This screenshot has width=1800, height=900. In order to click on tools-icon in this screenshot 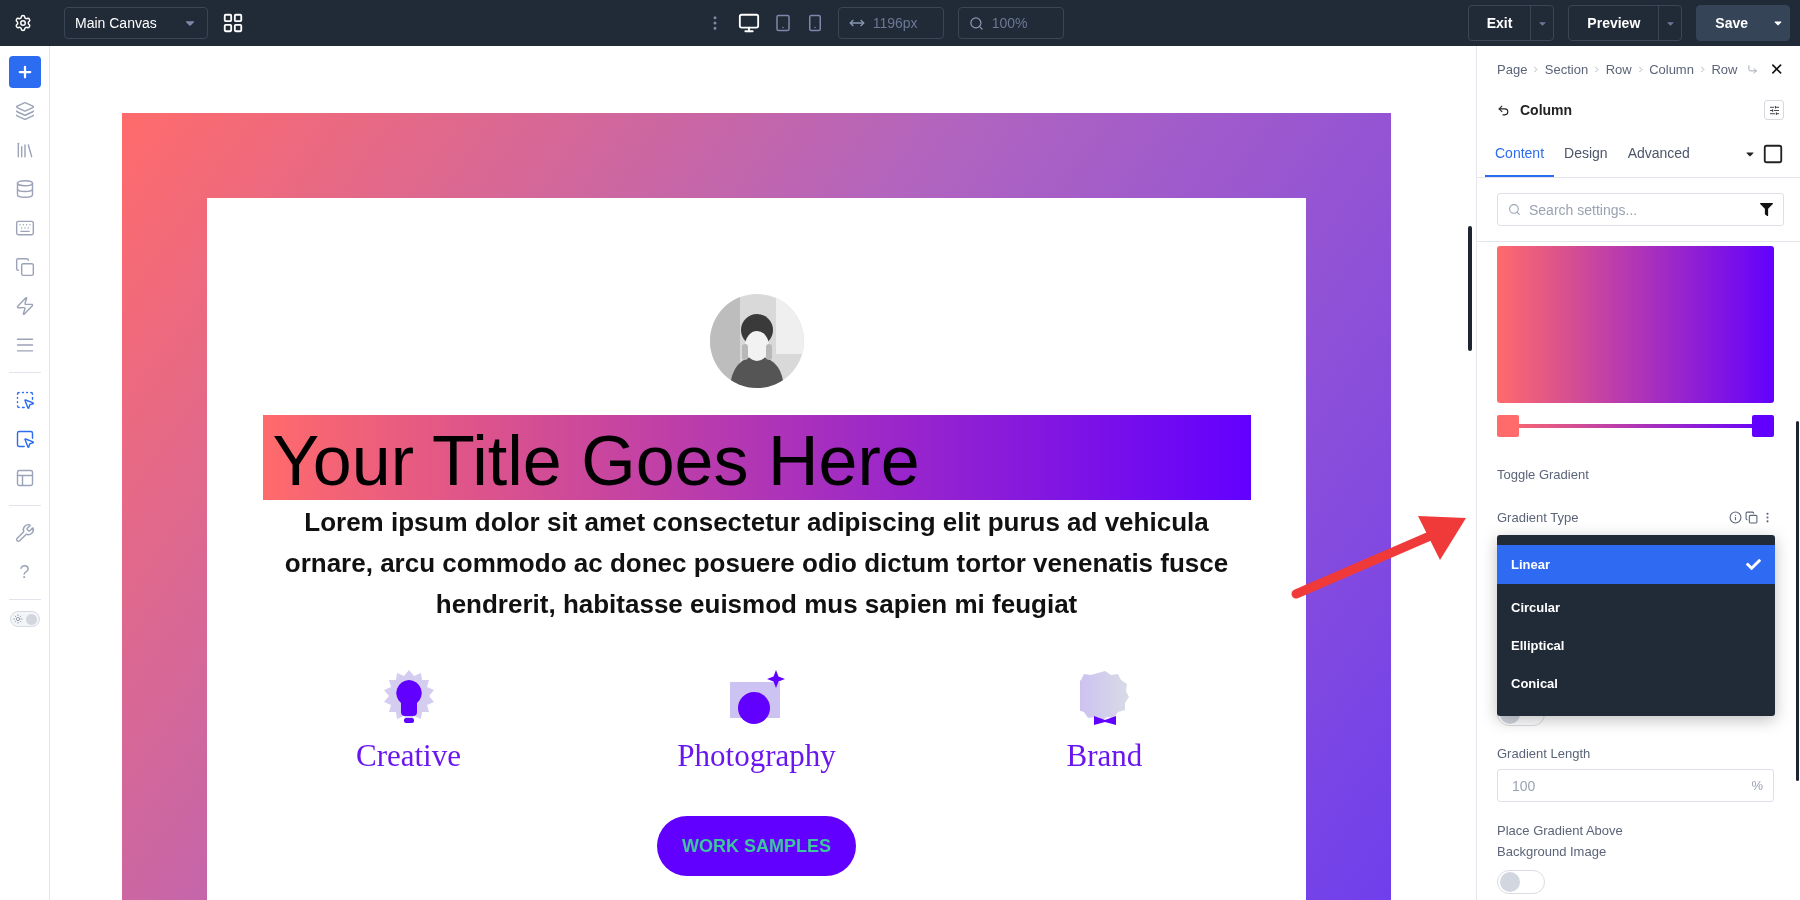, I will do `click(24, 533)`.